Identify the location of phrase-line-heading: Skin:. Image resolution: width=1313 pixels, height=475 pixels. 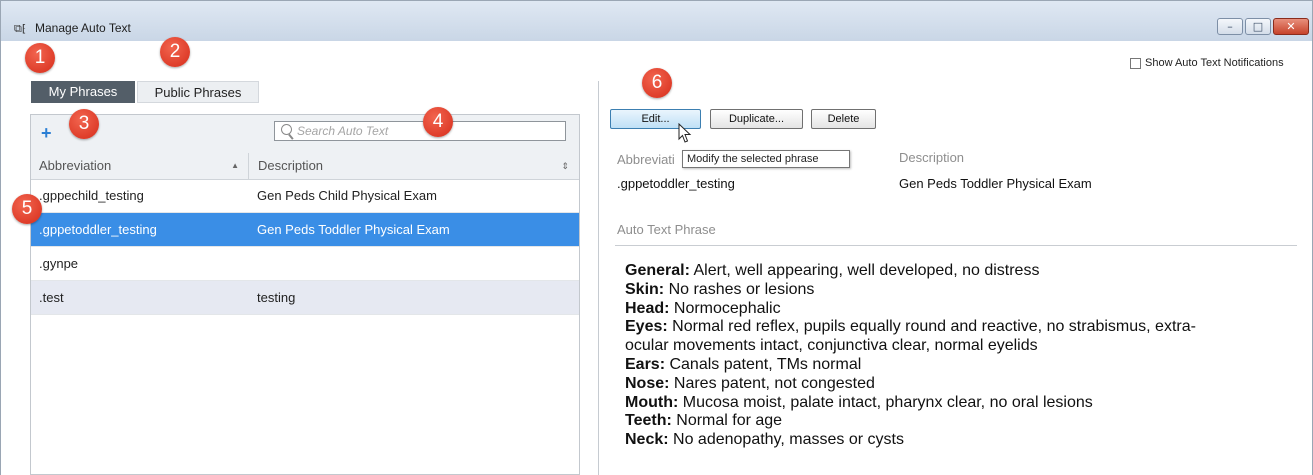
(645, 289).